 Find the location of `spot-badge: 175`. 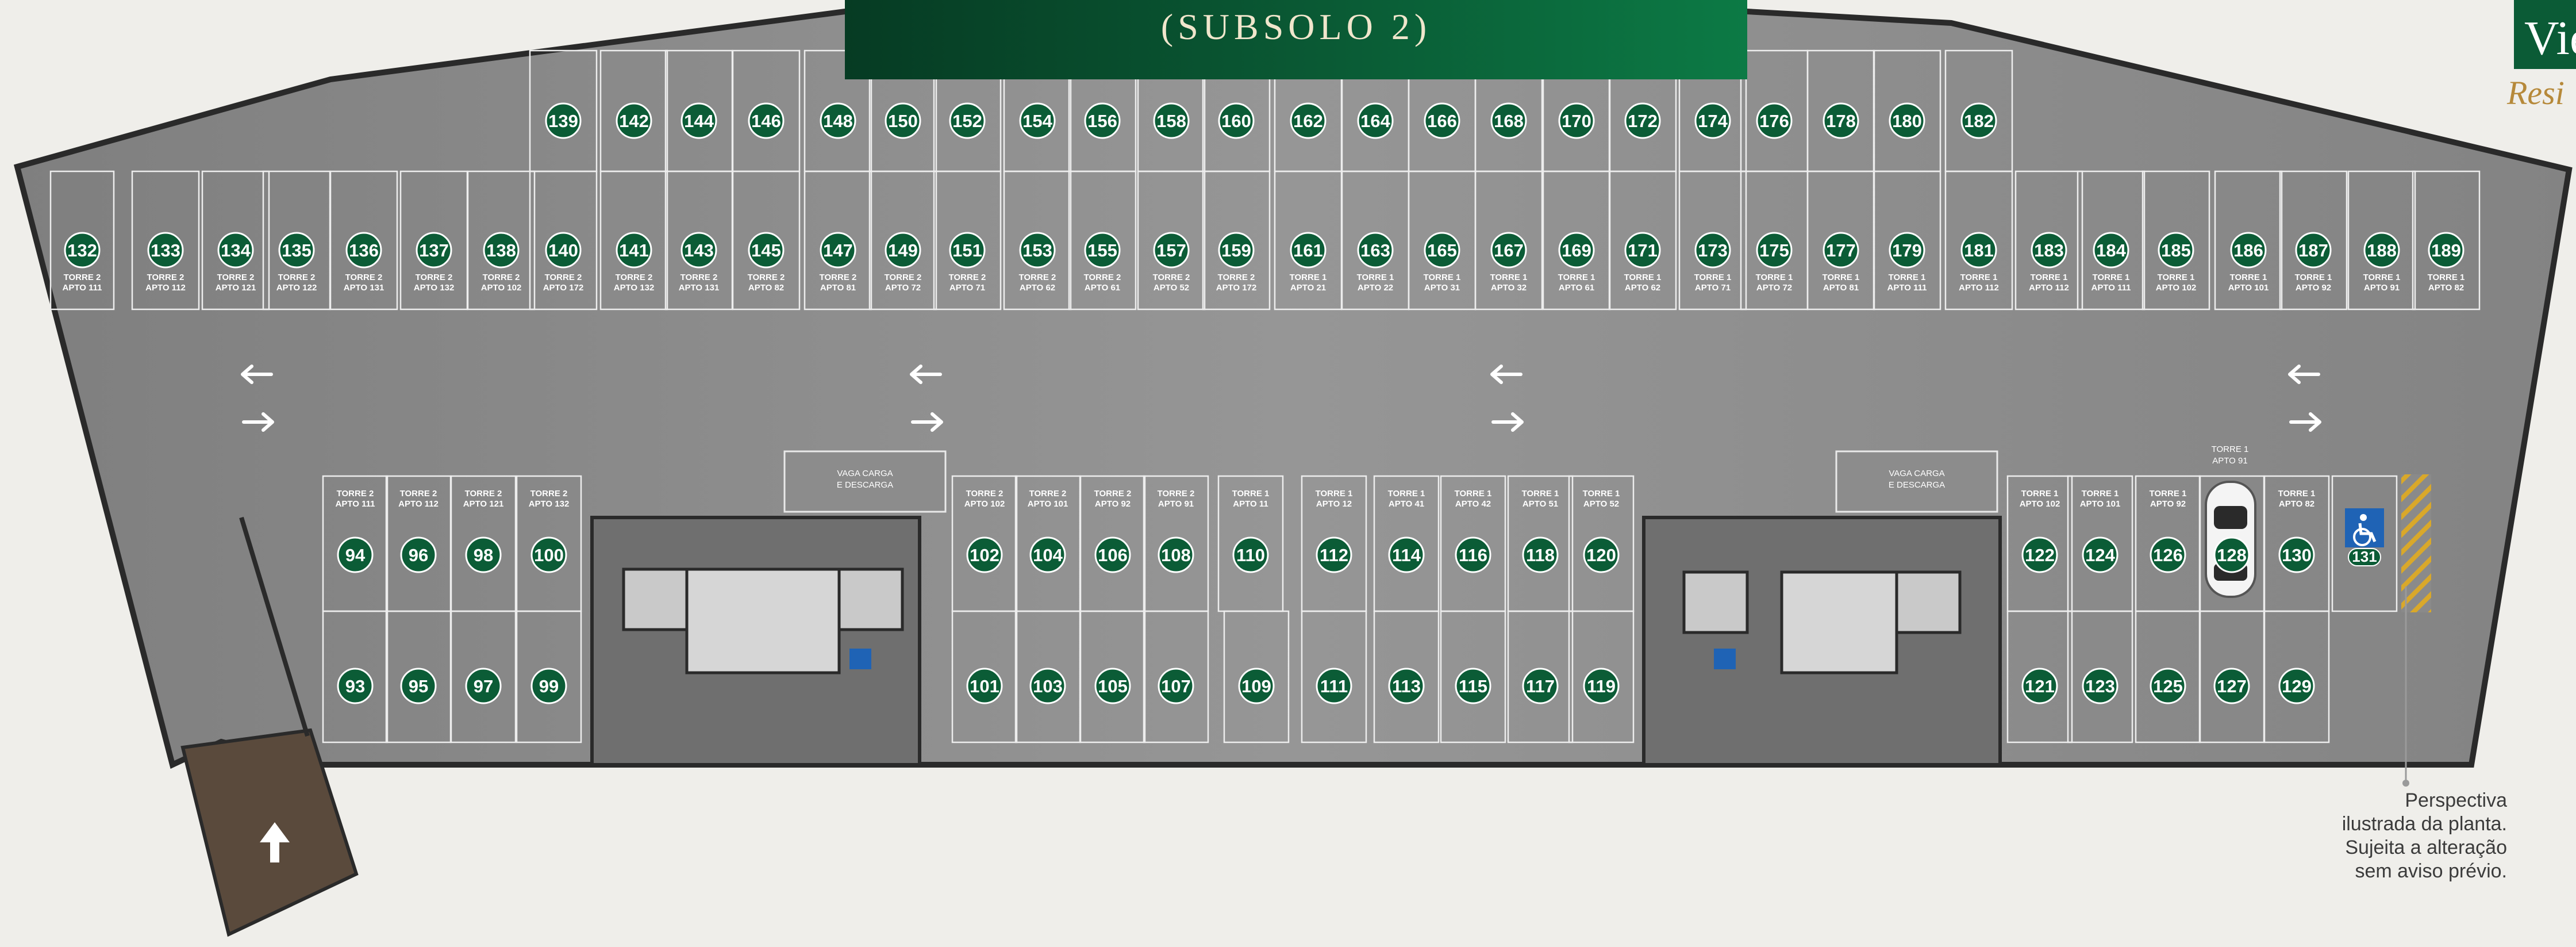

spot-badge: 175 is located at coordinates (1774, 250).